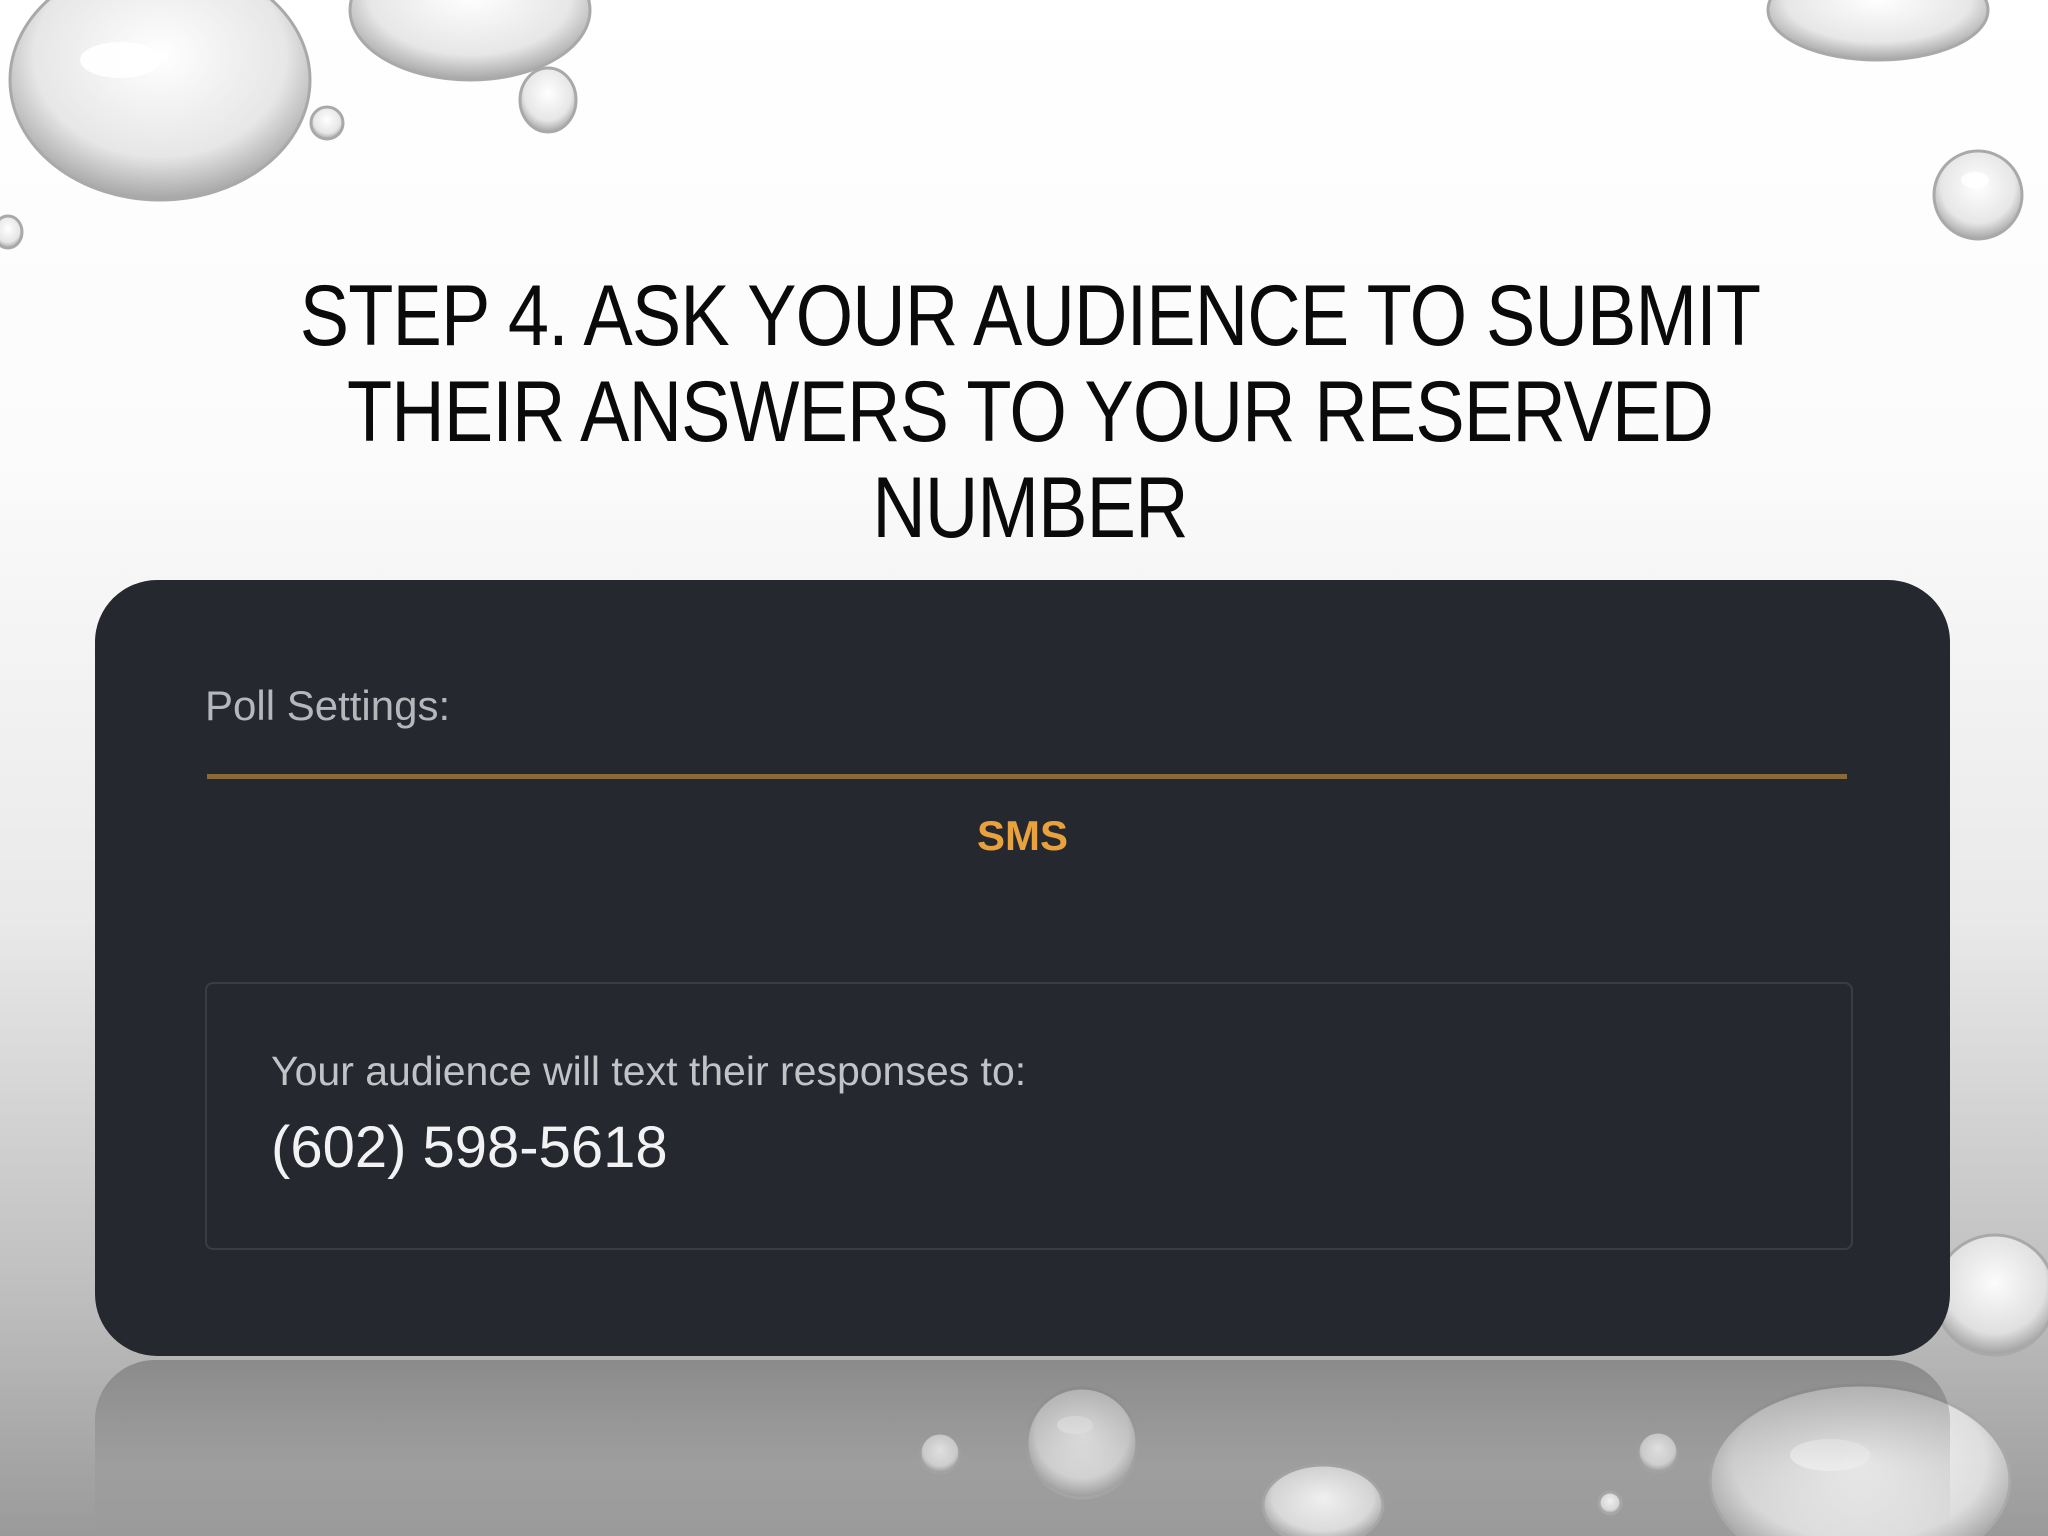  What do you see at coordinates (328, 705) in the screenshot?
I see `poll-settings-label: Poll Settings:` at bounding box center [328, 705].